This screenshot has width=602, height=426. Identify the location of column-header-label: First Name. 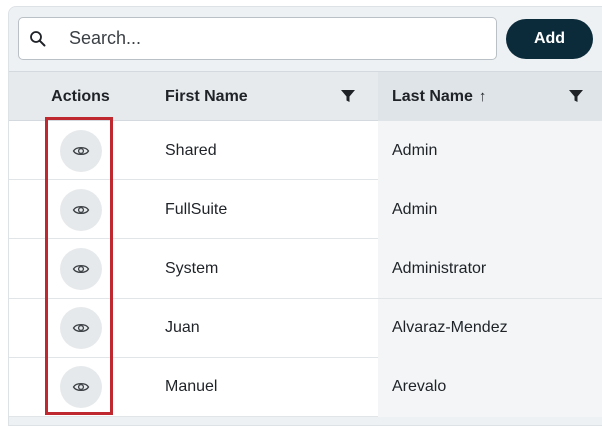
(206, 96).